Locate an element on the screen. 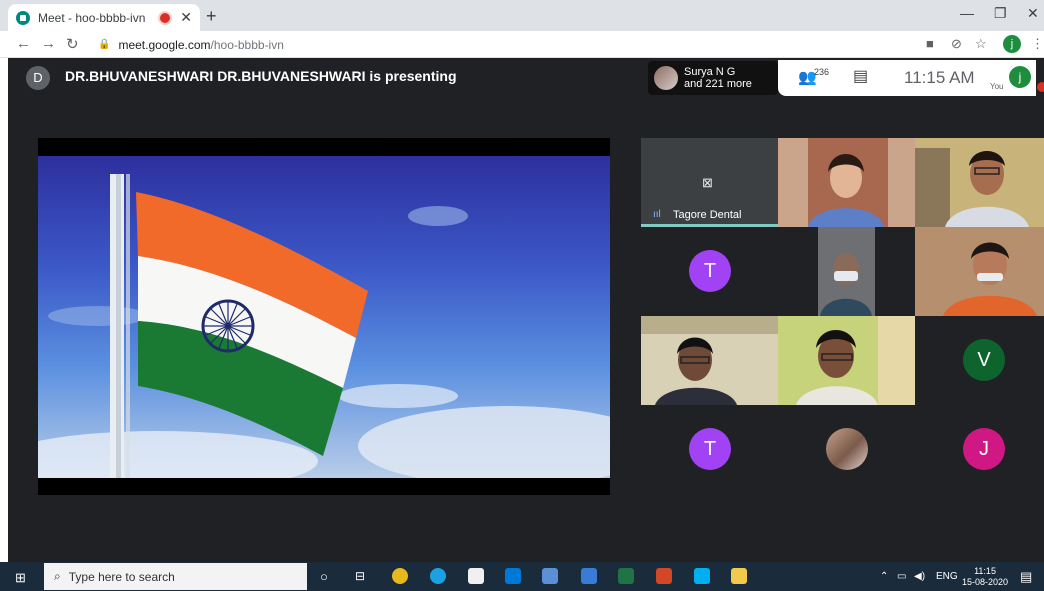 The width and height of the screenshot is (1044, 591). meet-top-bar: 👥 236 ▤ 11:15 AM You j is located at coordinates (907, 78).